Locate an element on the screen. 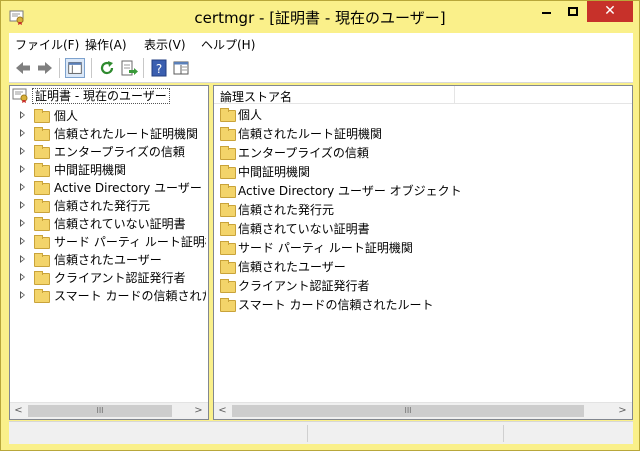  menu-help: ヘルプ(H) is located at coordinates (228, 44).